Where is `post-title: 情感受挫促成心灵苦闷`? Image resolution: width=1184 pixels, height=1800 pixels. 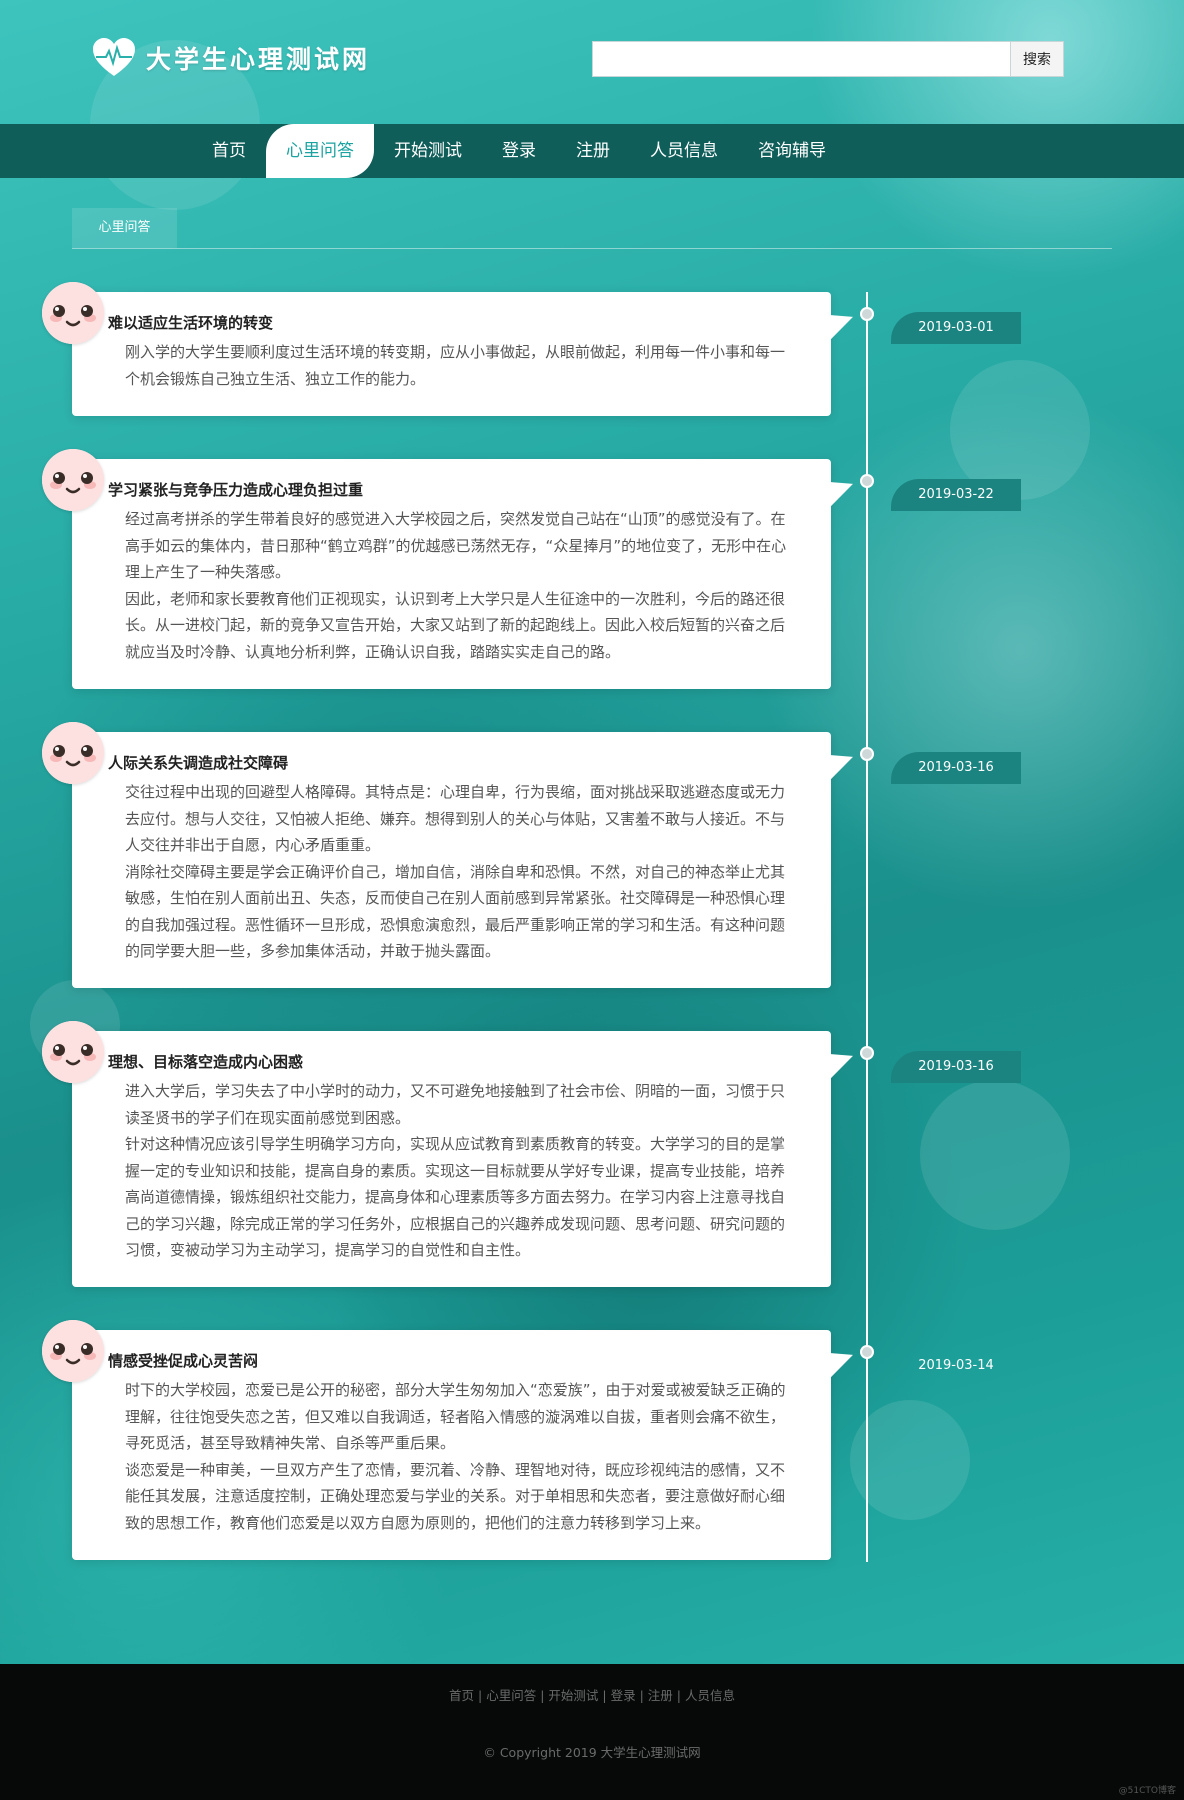
post-title: 情感受挫促成心灵苦闷 is located at coordinates (451, 1360).